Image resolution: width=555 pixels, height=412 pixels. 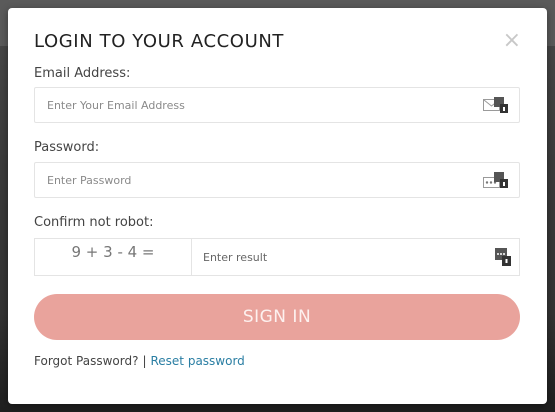 I want to click on email-field, so click(x=257, y=105).